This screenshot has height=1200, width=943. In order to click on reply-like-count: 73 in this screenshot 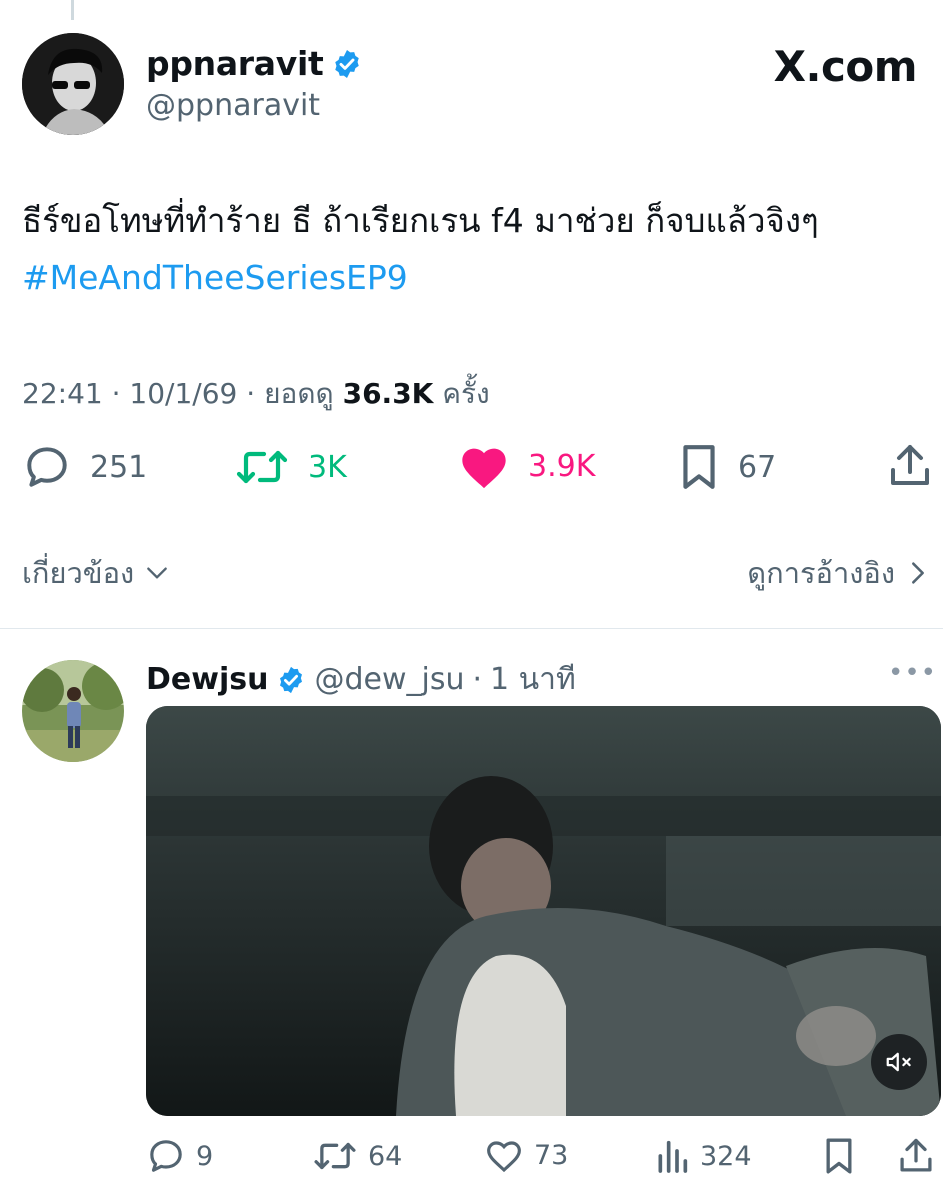, I will do `click(551, 1155)`.